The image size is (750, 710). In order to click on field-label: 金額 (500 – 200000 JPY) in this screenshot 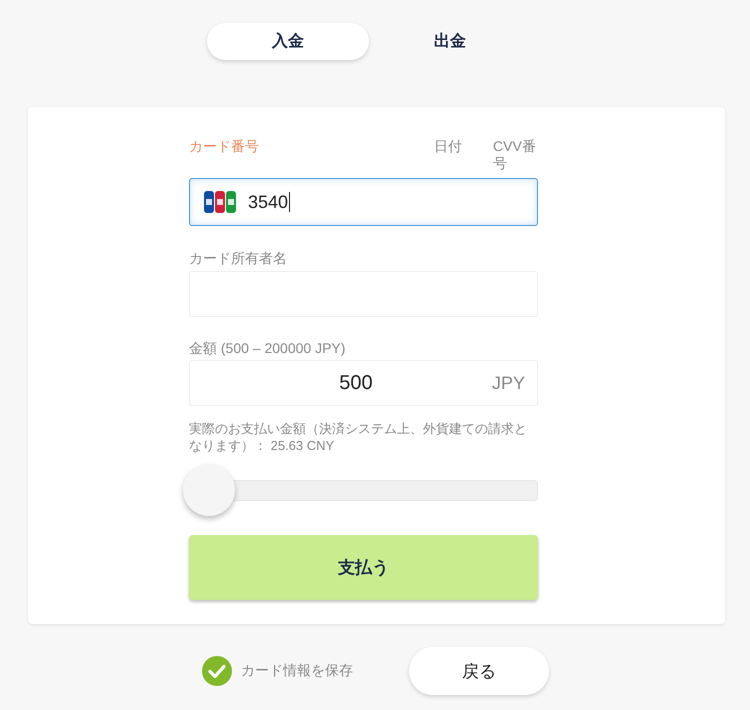, I will do `click(267, 349)`.